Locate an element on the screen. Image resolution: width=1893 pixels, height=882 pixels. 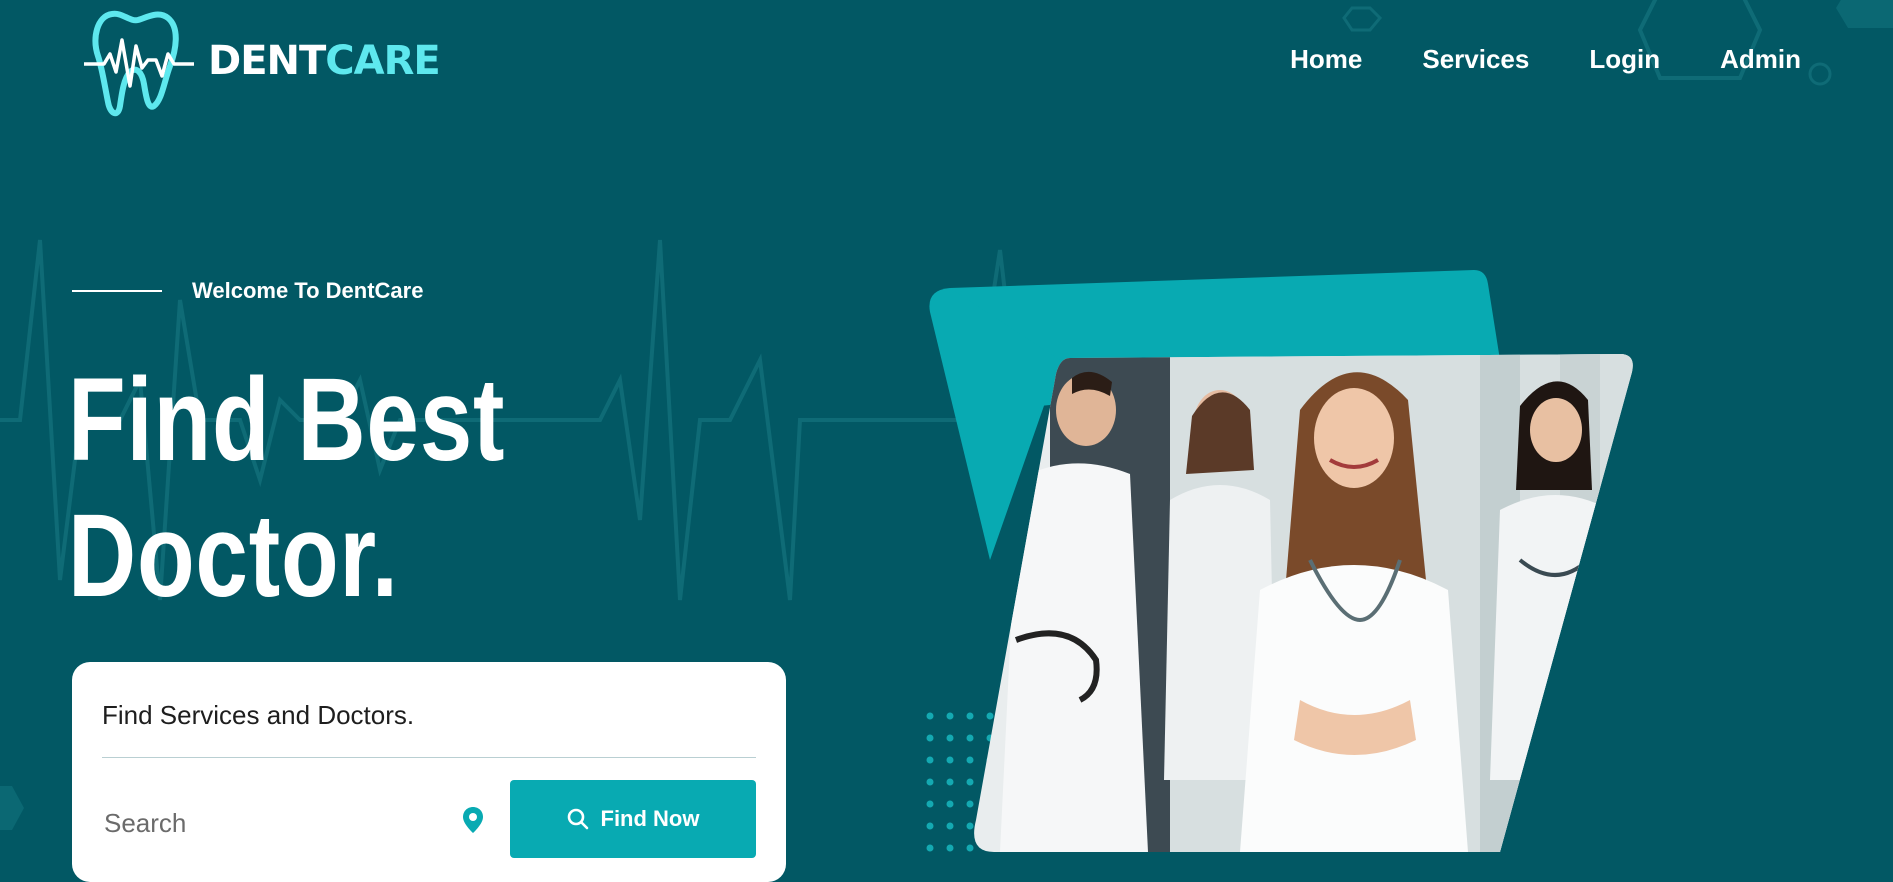
map-pin-icon is located at coordinates (473, 820).